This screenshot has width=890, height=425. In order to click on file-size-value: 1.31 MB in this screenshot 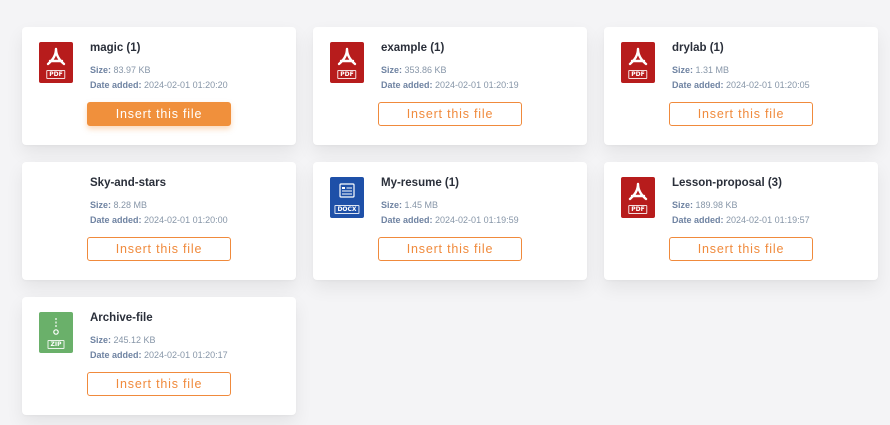, I will do `click(712, 70)`.